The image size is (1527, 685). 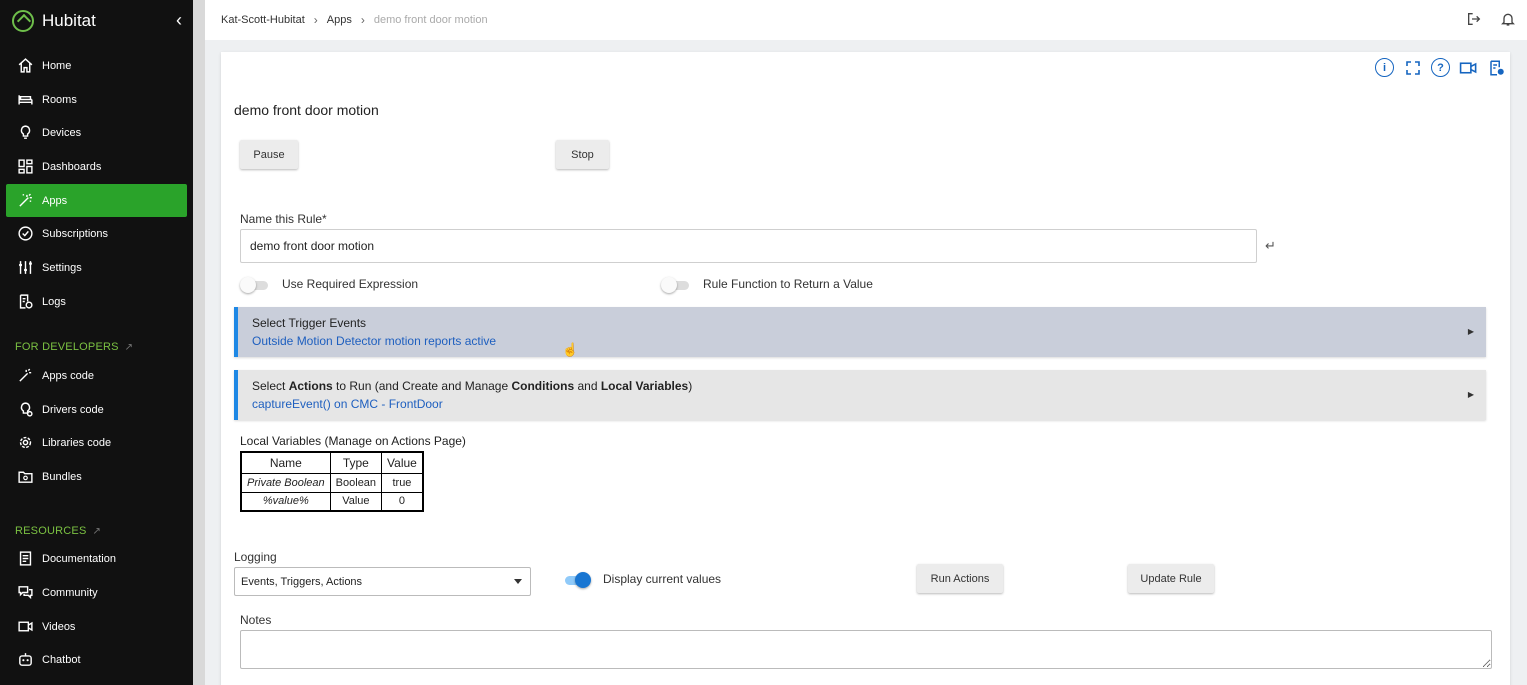 I want to click on breadcrumb-hub: Kat-Scott-Hubitat, so click(x=263, y=20).